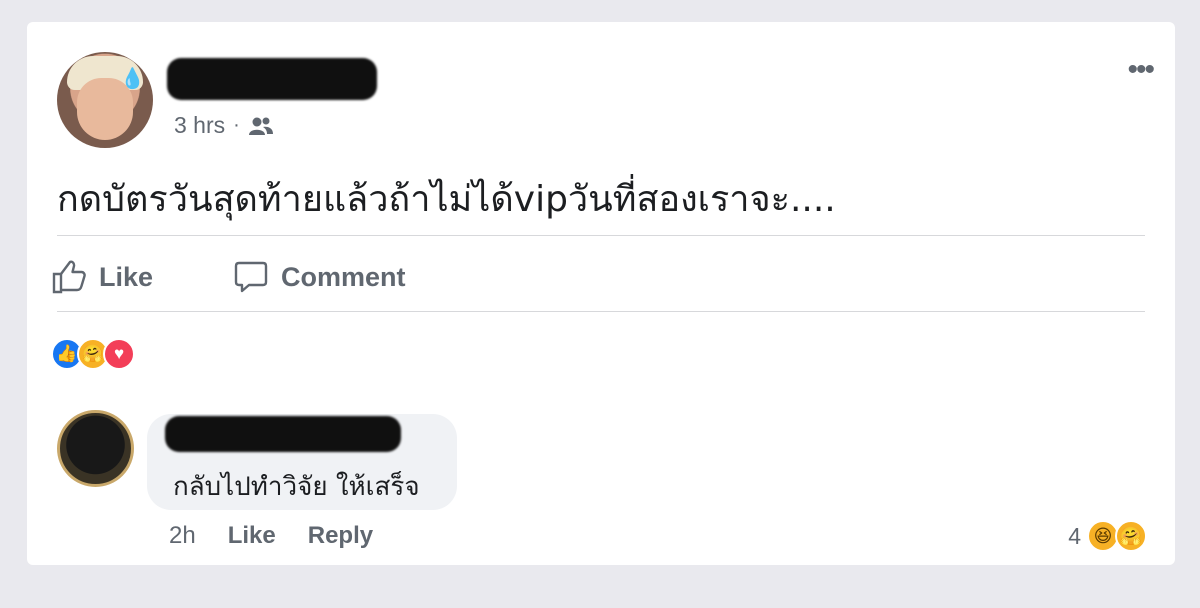 Image resolution: width=1200 pixels, height=608 pixels. What do you see at coordinates (251, 277) in the screenshot?
I see `comment-icon` at bounding box center [251, 277].